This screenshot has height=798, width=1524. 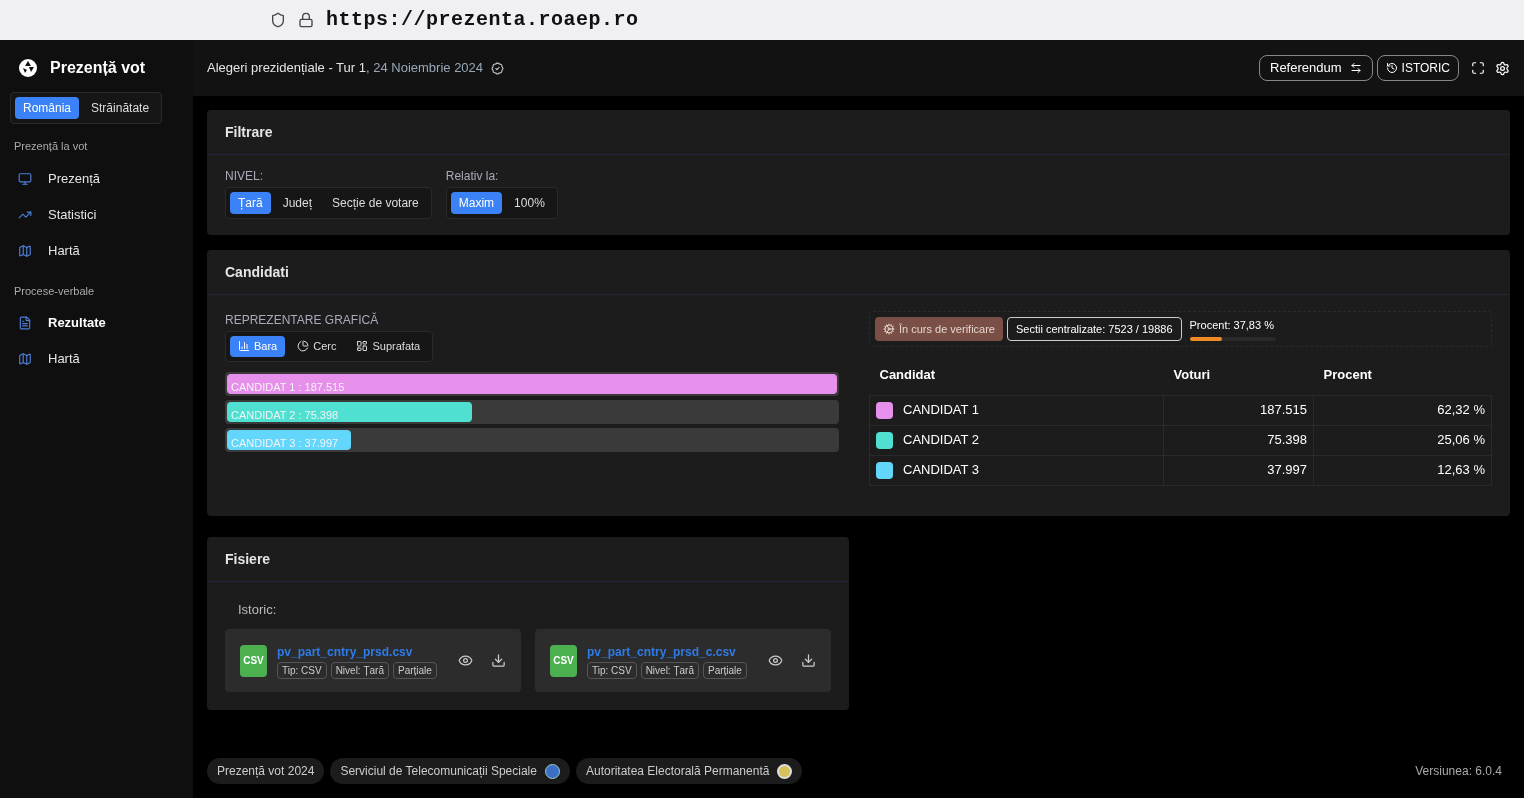 What do you see at coordinates (250, 203) in the screenshot?
I see `segment-option: Țară` at bounding box center [250, 203].